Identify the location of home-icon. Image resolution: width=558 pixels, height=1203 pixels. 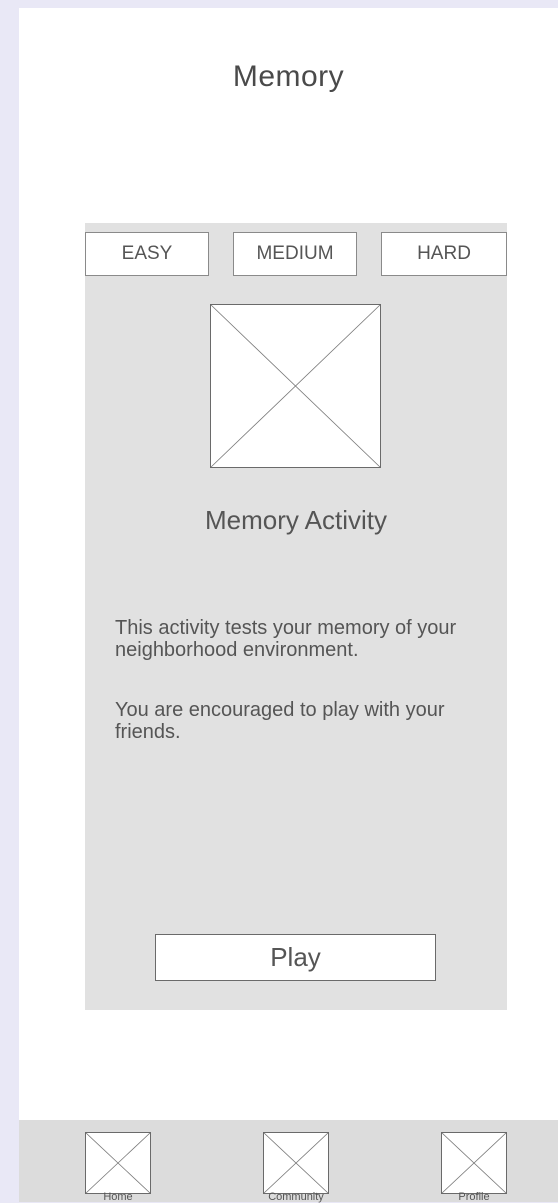
(118, 1163).